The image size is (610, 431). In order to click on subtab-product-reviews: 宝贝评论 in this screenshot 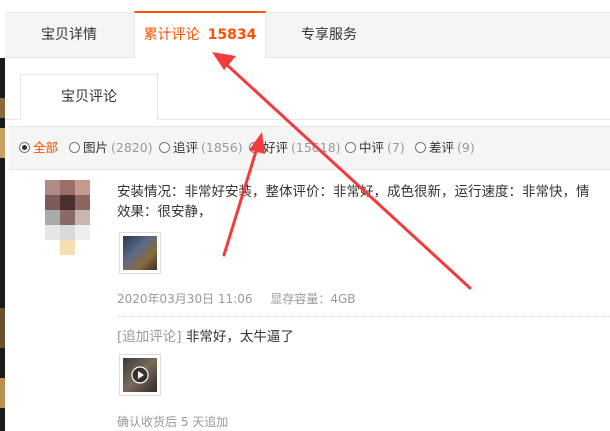, I will do `click(89, 97)`.